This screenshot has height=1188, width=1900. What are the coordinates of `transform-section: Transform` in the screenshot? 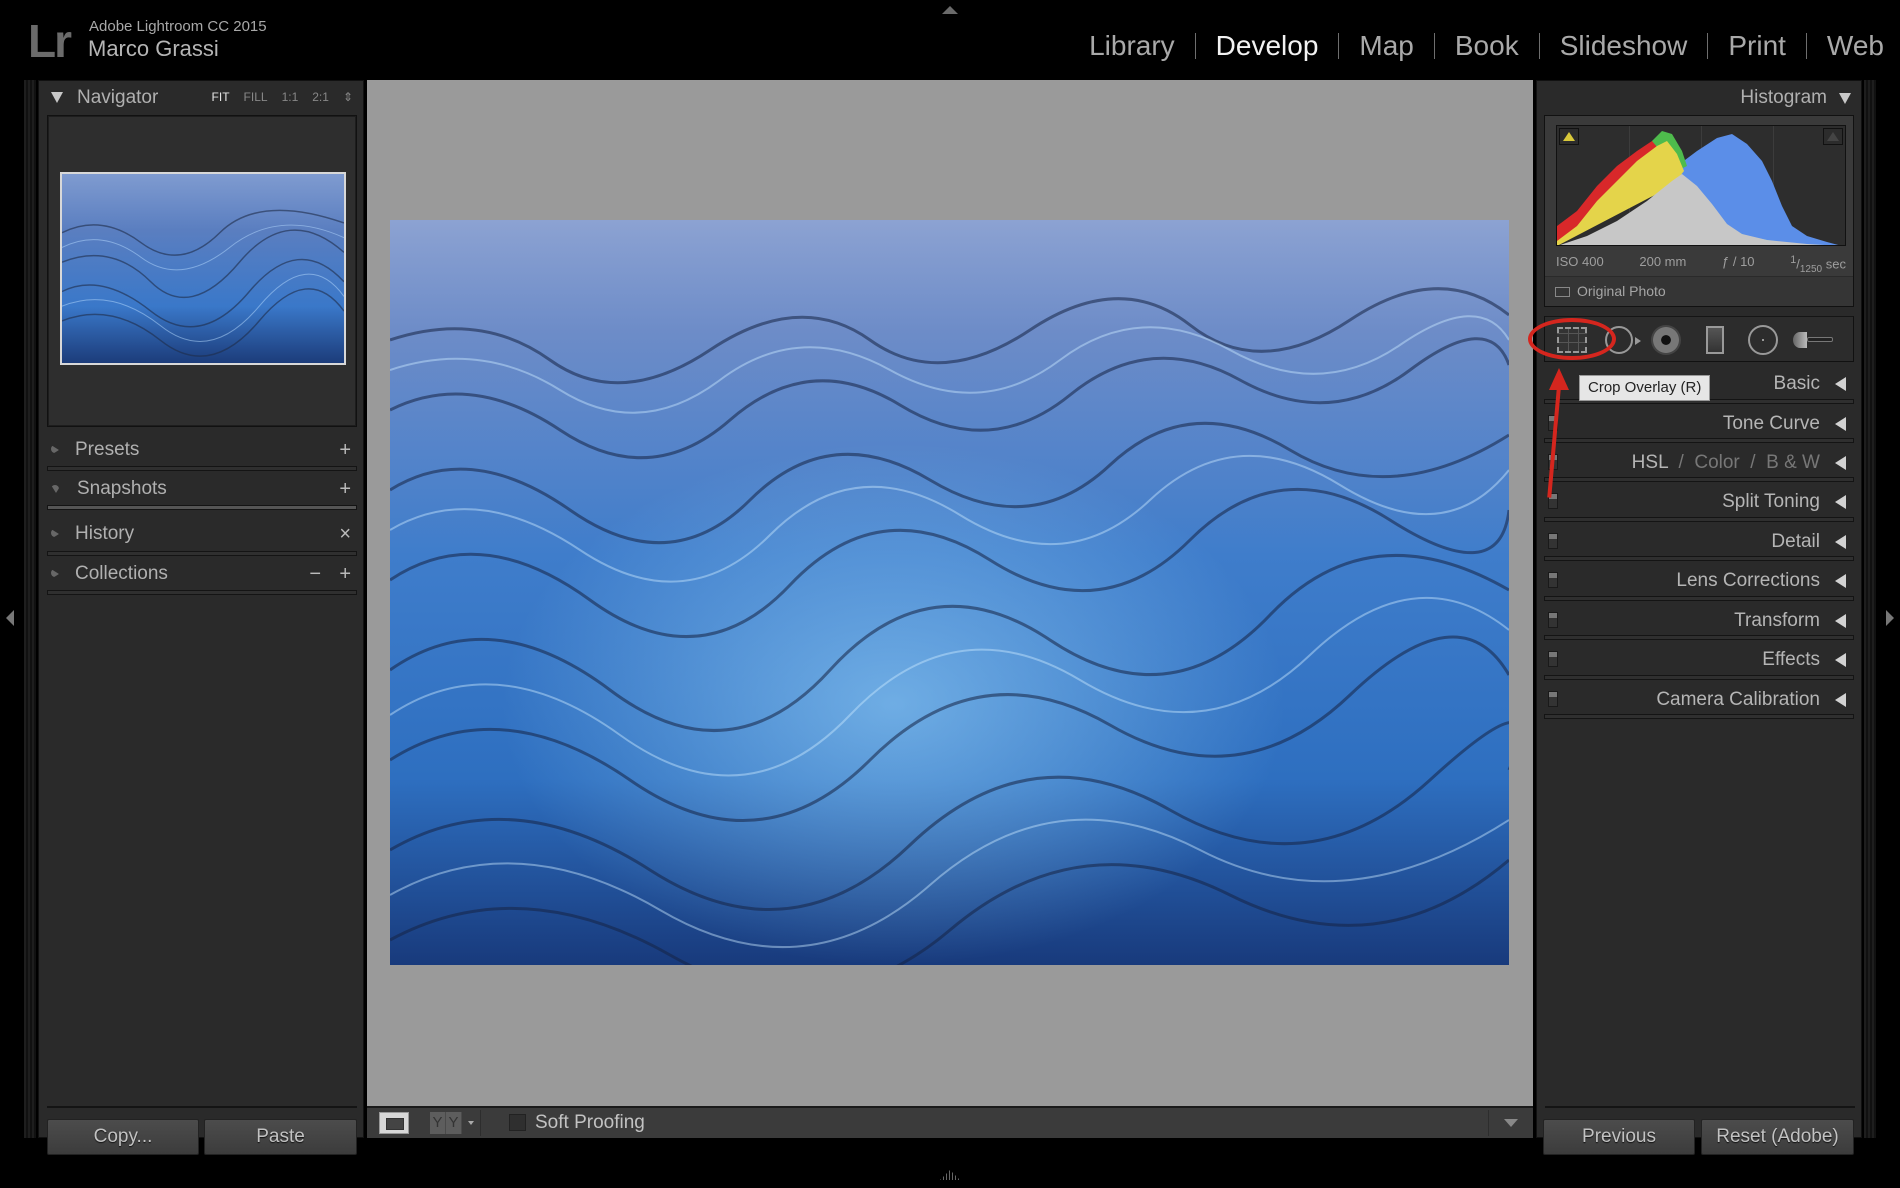 It's located at (1699, 621).